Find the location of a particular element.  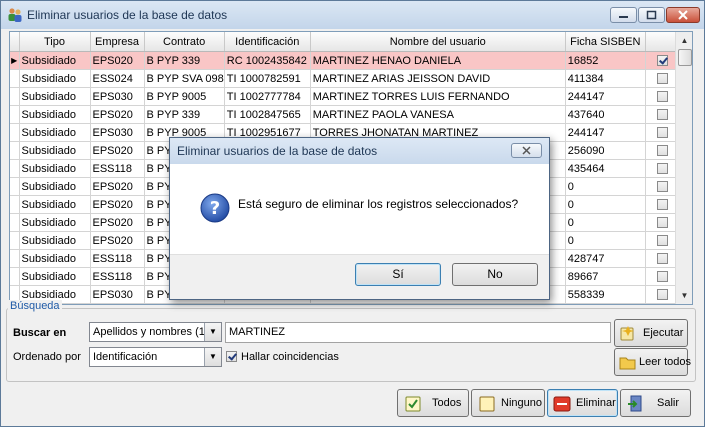

dialog-close-button is located at coordinates (526, 150).